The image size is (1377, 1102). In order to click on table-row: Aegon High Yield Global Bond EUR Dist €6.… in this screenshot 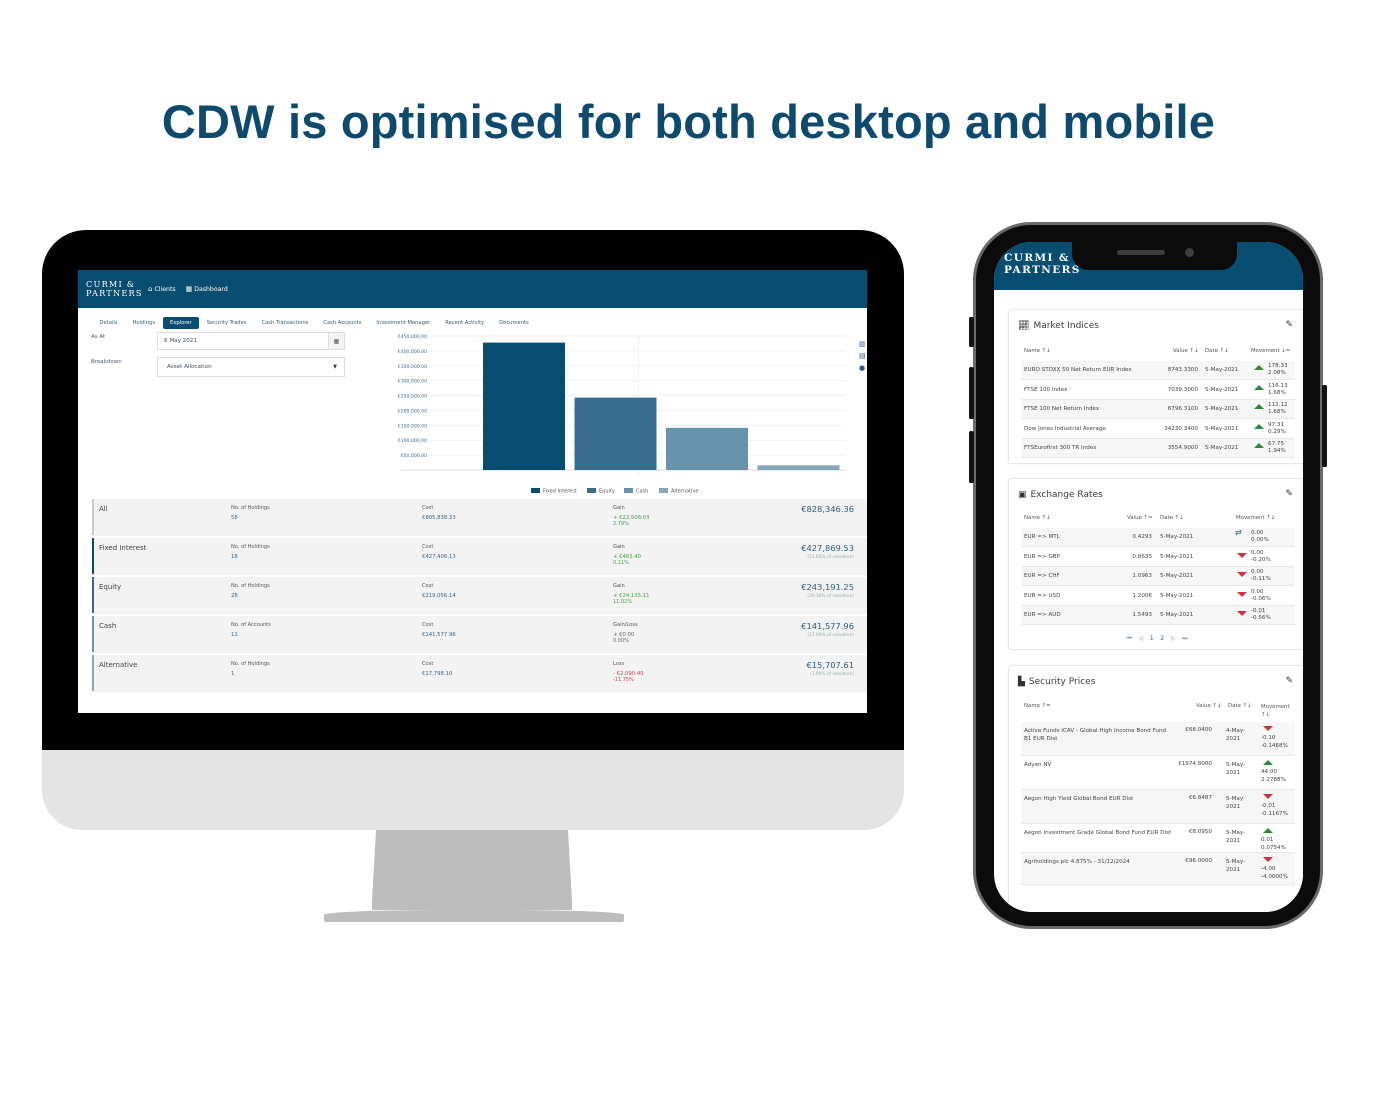, I will do `click(1158, 807)`.